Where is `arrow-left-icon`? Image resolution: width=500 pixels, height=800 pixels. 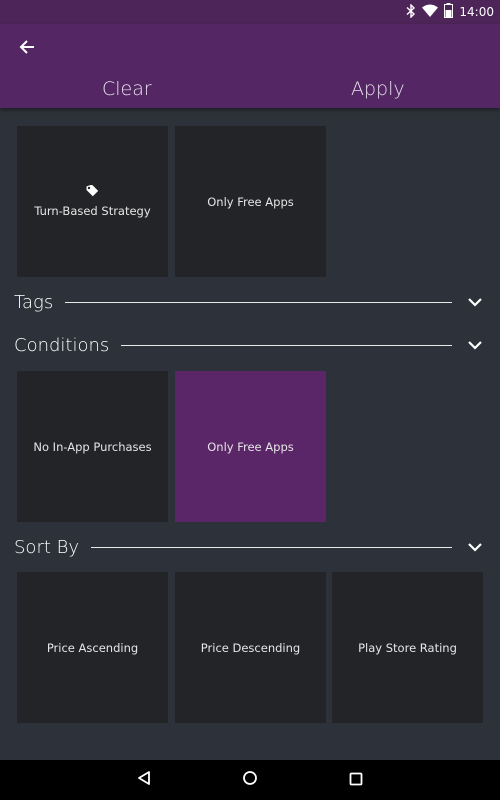
arrow-left-icon is located at coordinates (27, 49).